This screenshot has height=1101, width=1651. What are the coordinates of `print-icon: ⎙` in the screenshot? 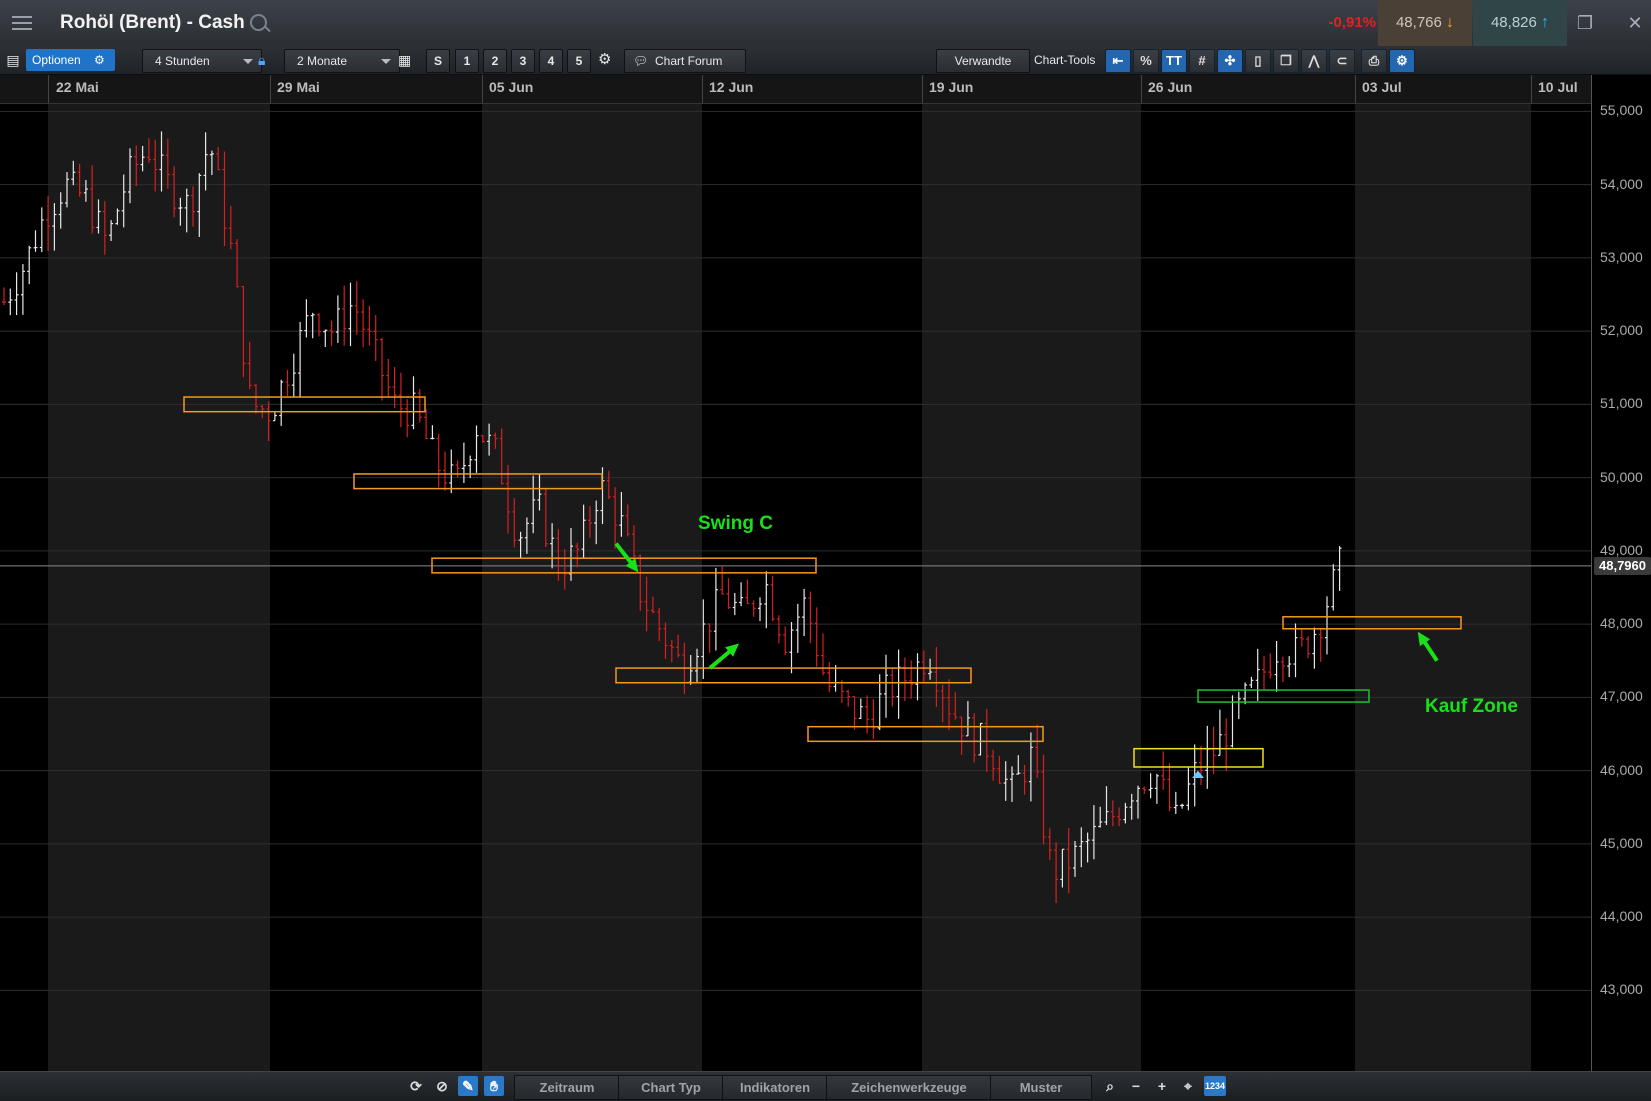 It's located at (1374, 61).